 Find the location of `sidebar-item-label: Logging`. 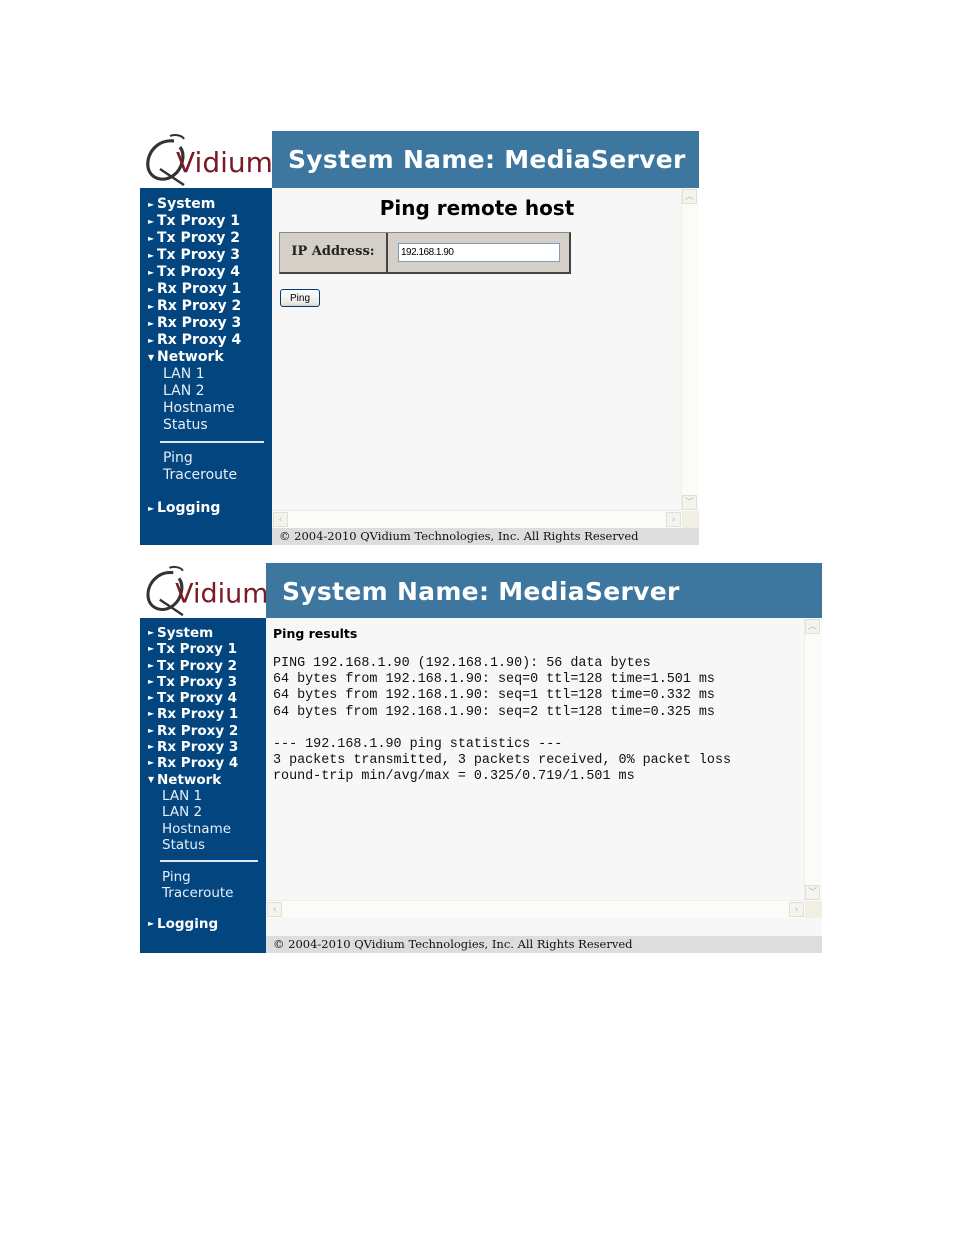

sidebar-item-label: Logging is located at coordinates (188, 923).